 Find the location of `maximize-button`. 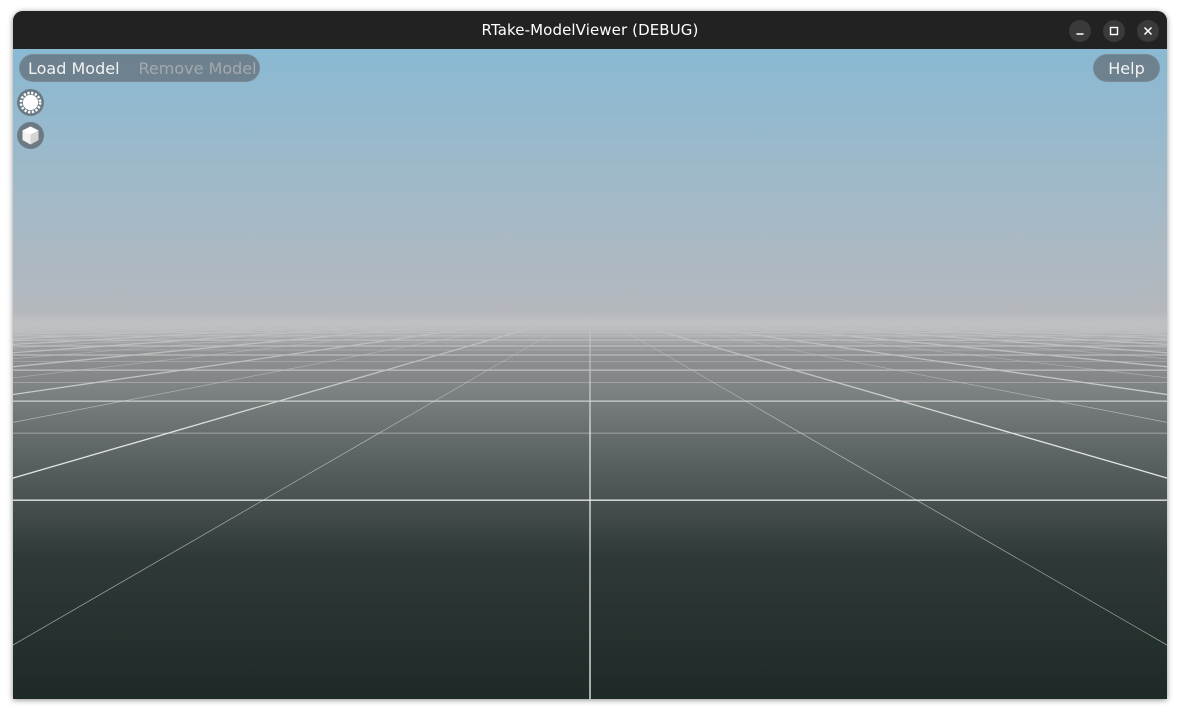

maximize-button is located at coordinates (1114, 31).